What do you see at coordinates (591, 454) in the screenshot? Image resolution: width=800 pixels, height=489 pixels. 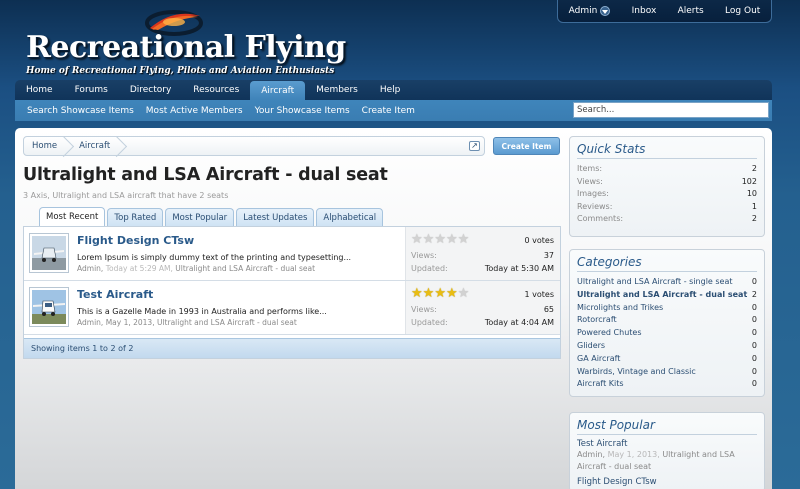 I see `popular-item-author: Admin,` at bounding box center [591, 454].